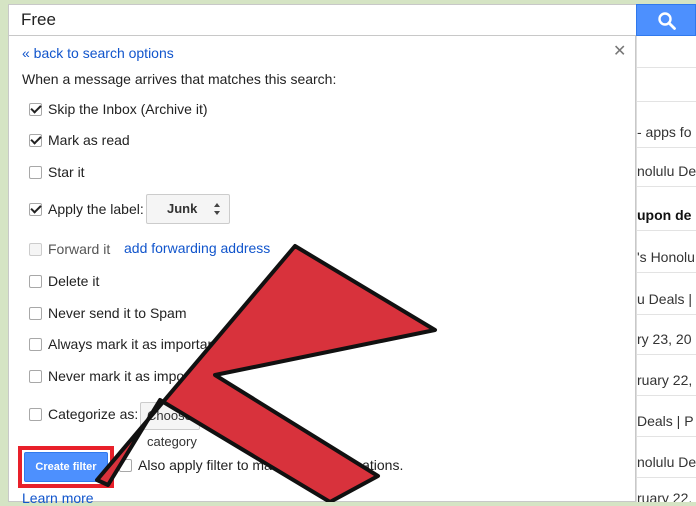 The image size is (696, 506). Describe the element at coordinates (666, 299) in the screenshot. I see `list-item: u Deals |` at that location.